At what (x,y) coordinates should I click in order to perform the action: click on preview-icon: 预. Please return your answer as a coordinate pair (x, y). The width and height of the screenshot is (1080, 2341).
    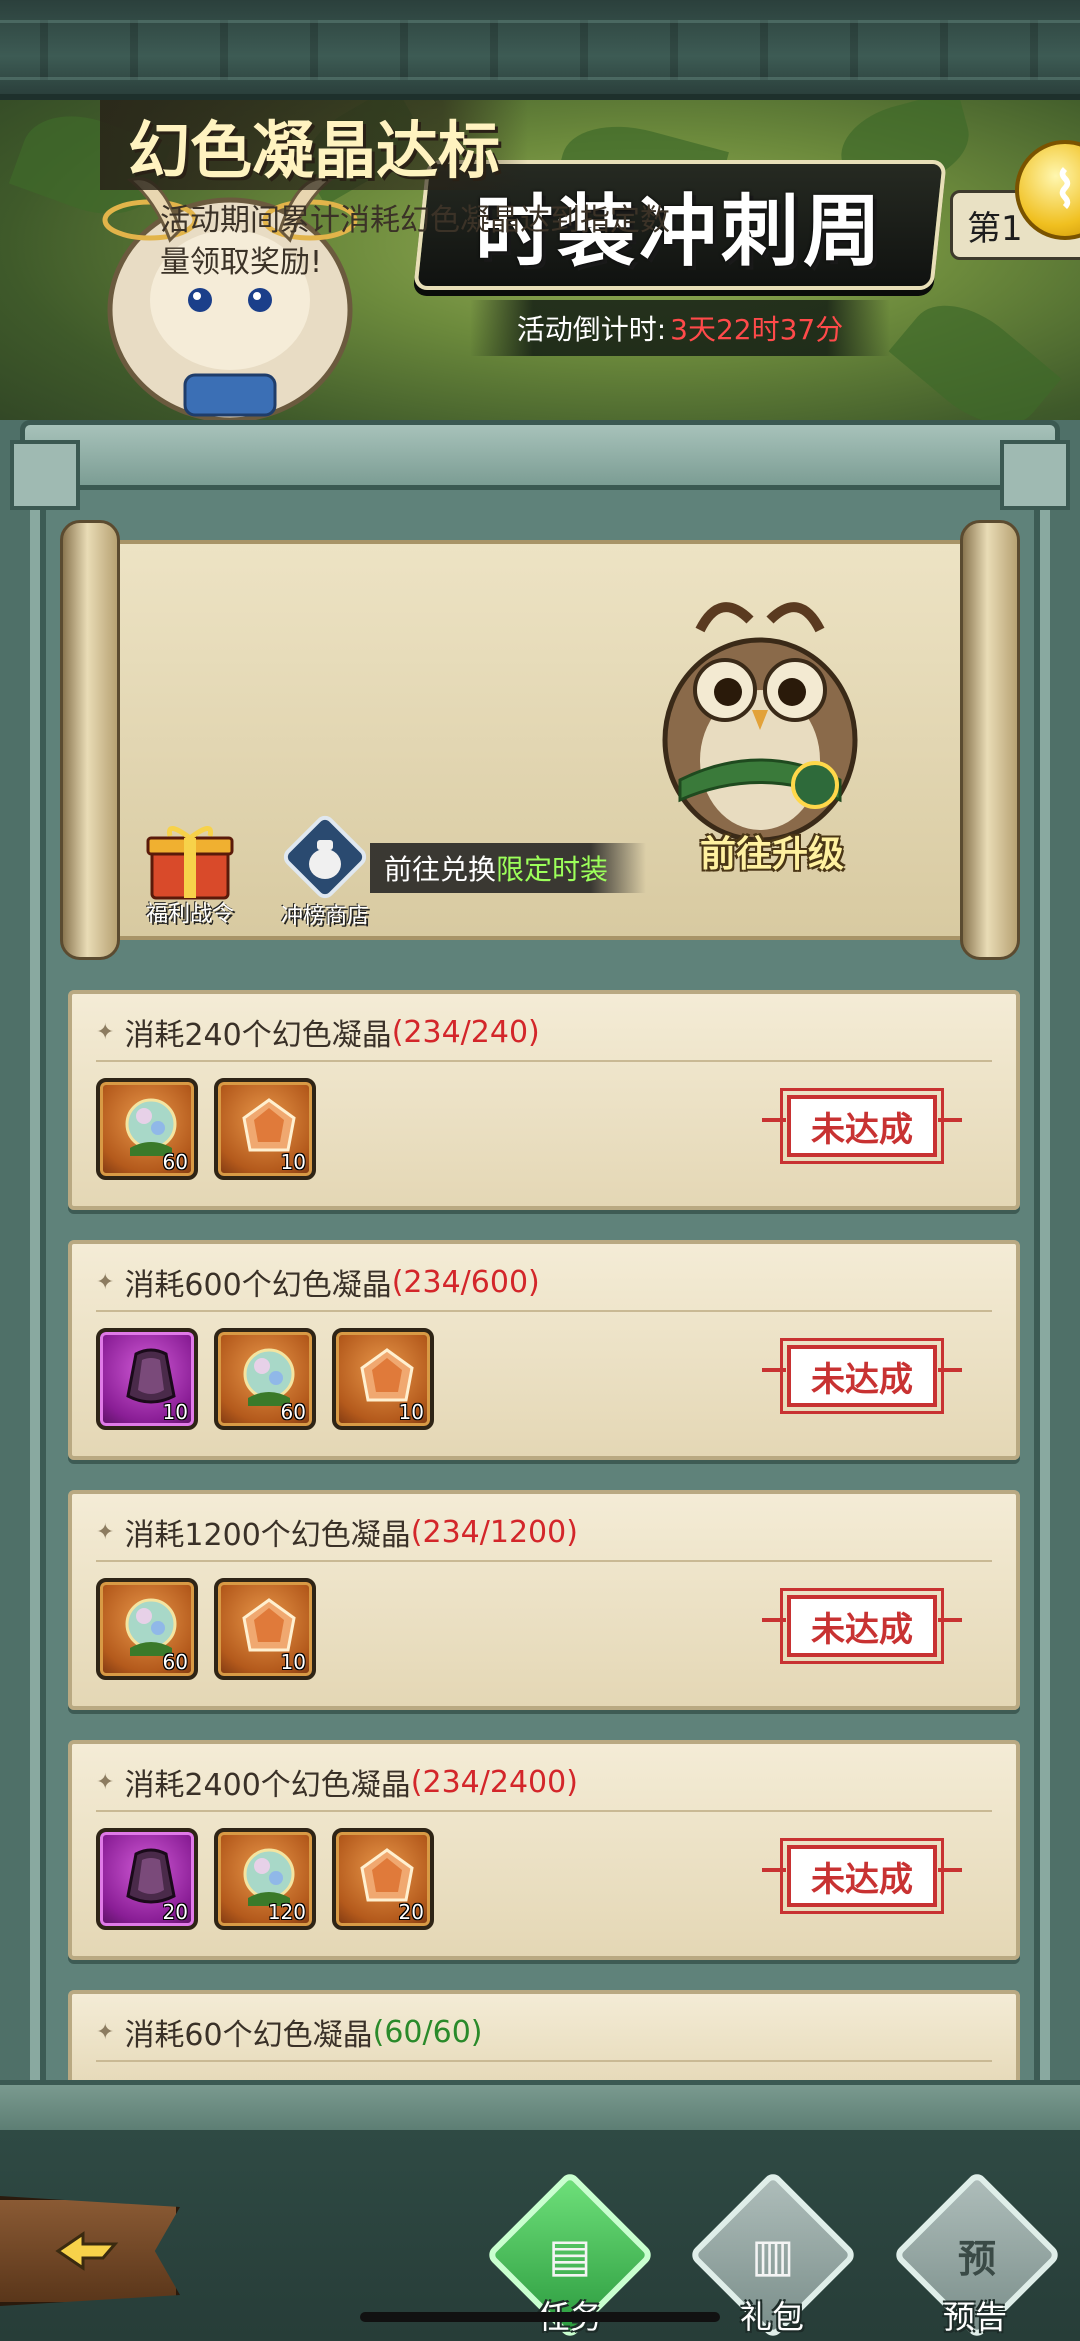
    Looking at the image, I should click on (976, 2258).